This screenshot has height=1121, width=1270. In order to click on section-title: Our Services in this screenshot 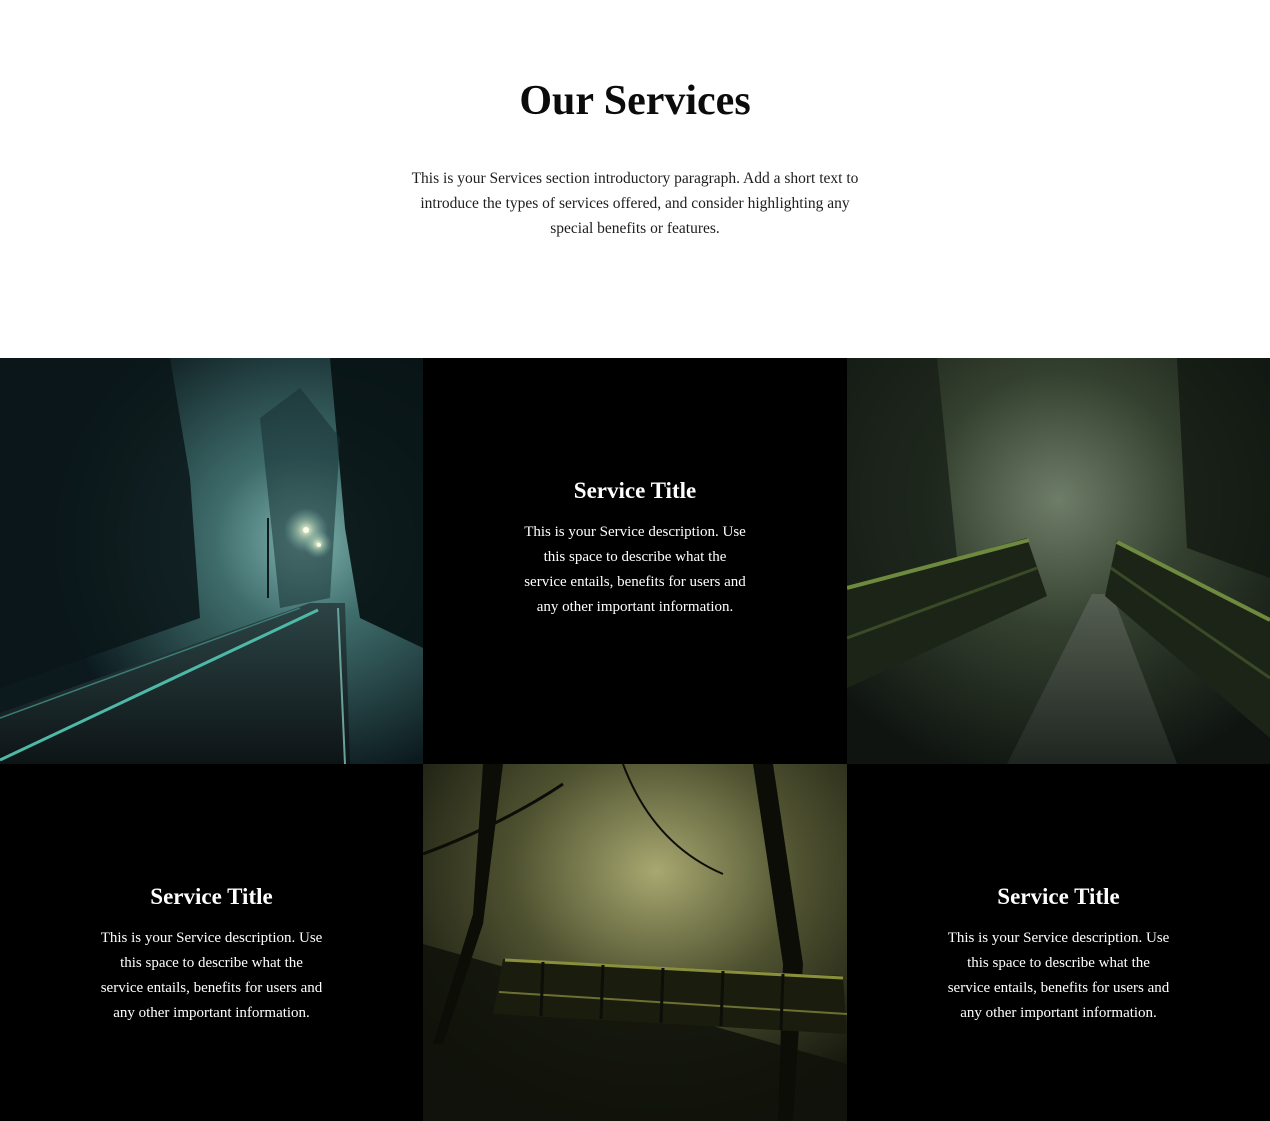, I will do `click(635, 101)`.